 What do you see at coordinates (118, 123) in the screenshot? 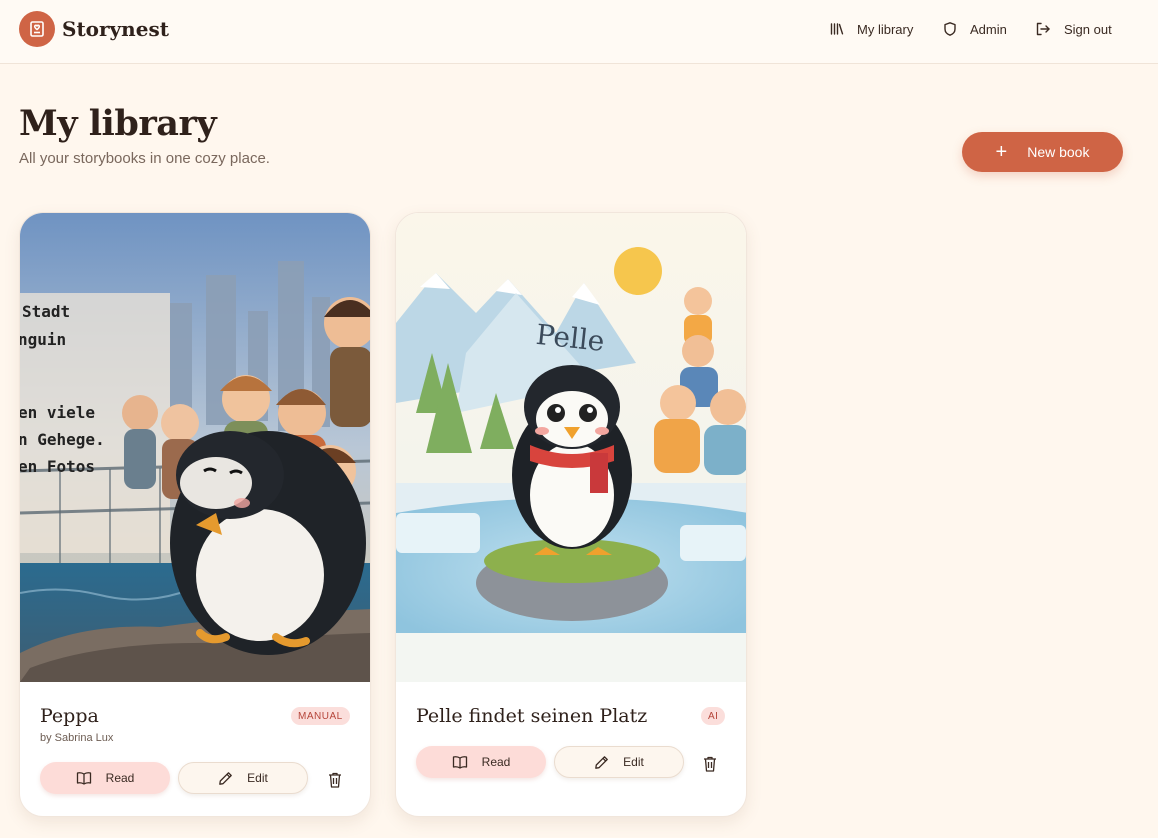
I see `page-title: My library` at bounding box center [118, 123].